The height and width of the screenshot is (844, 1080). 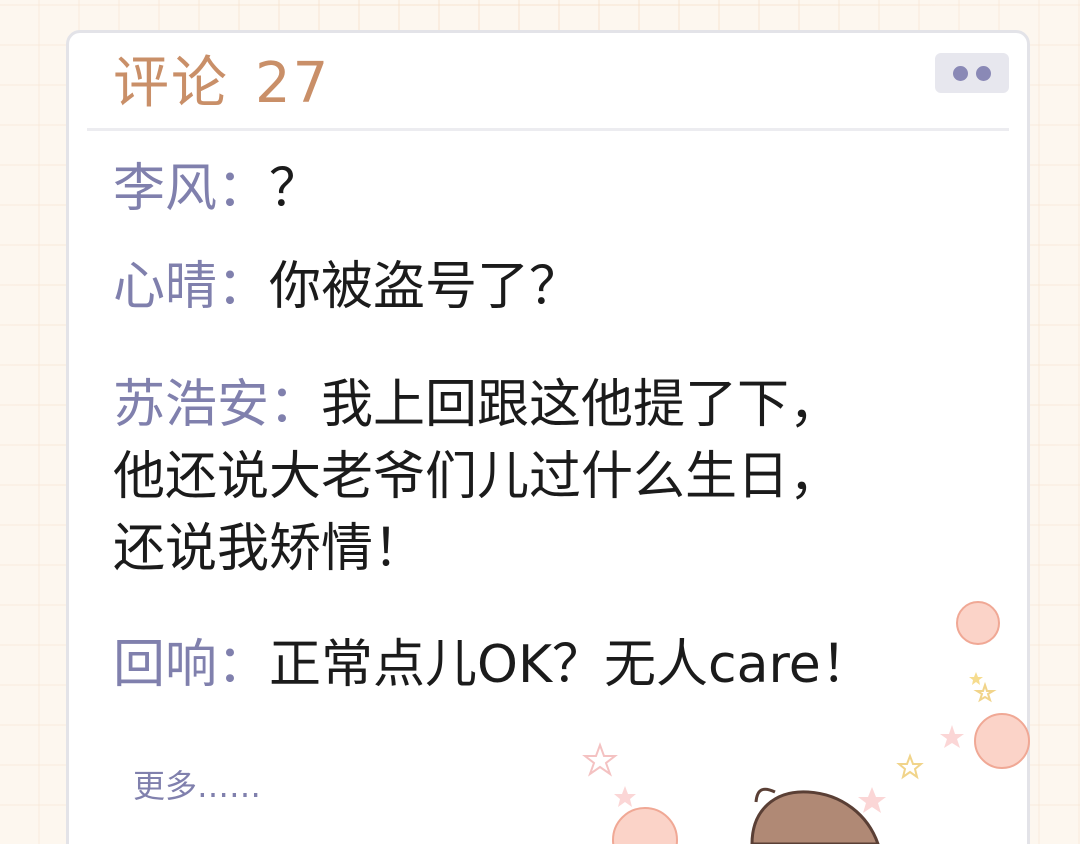 I want to click on header-divider, so click(x=548, y=129).